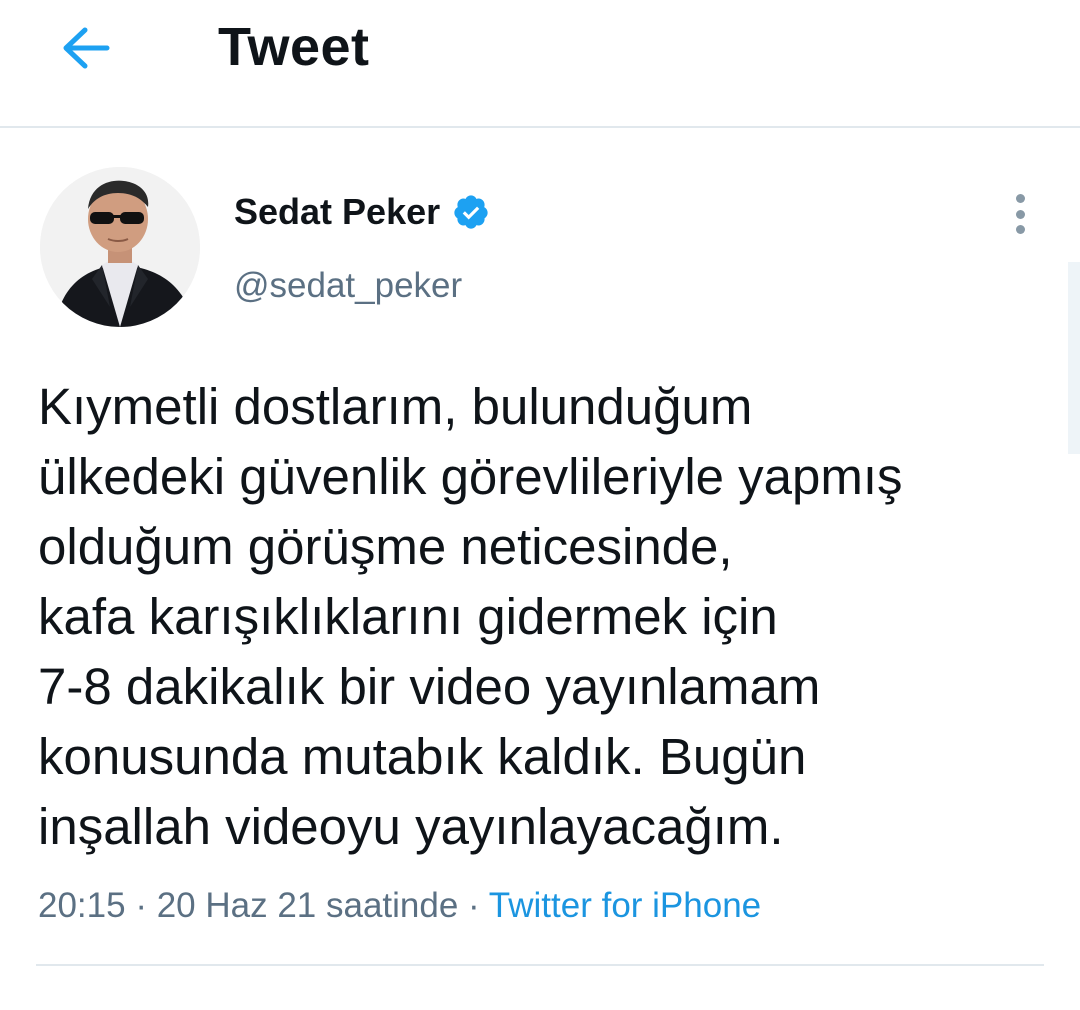 This screenshot has height=1010, width=1080. I want to click on back-button, so click(86, 48).